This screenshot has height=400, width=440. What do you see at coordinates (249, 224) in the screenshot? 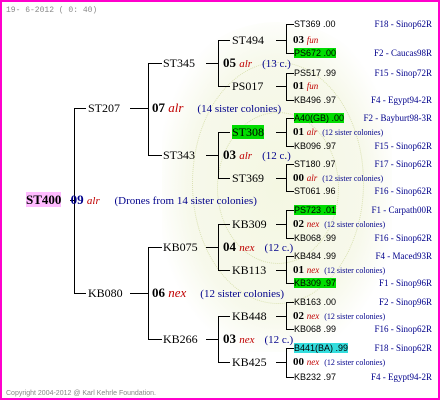
I see `colony-node-gen3: KB309` at bounding box center [249, 224].